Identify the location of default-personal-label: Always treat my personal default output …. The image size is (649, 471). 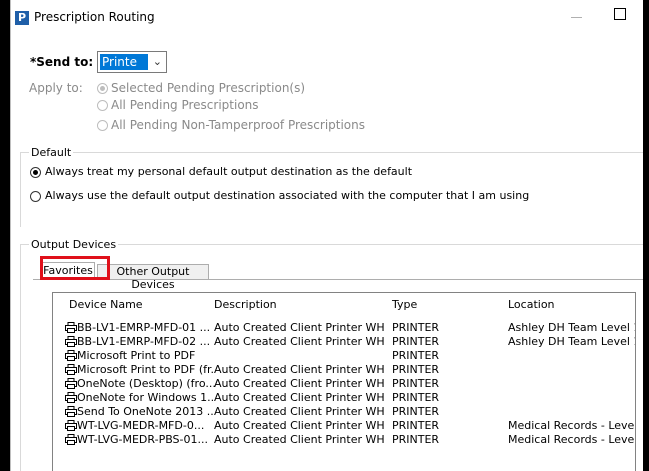
(229, 171).